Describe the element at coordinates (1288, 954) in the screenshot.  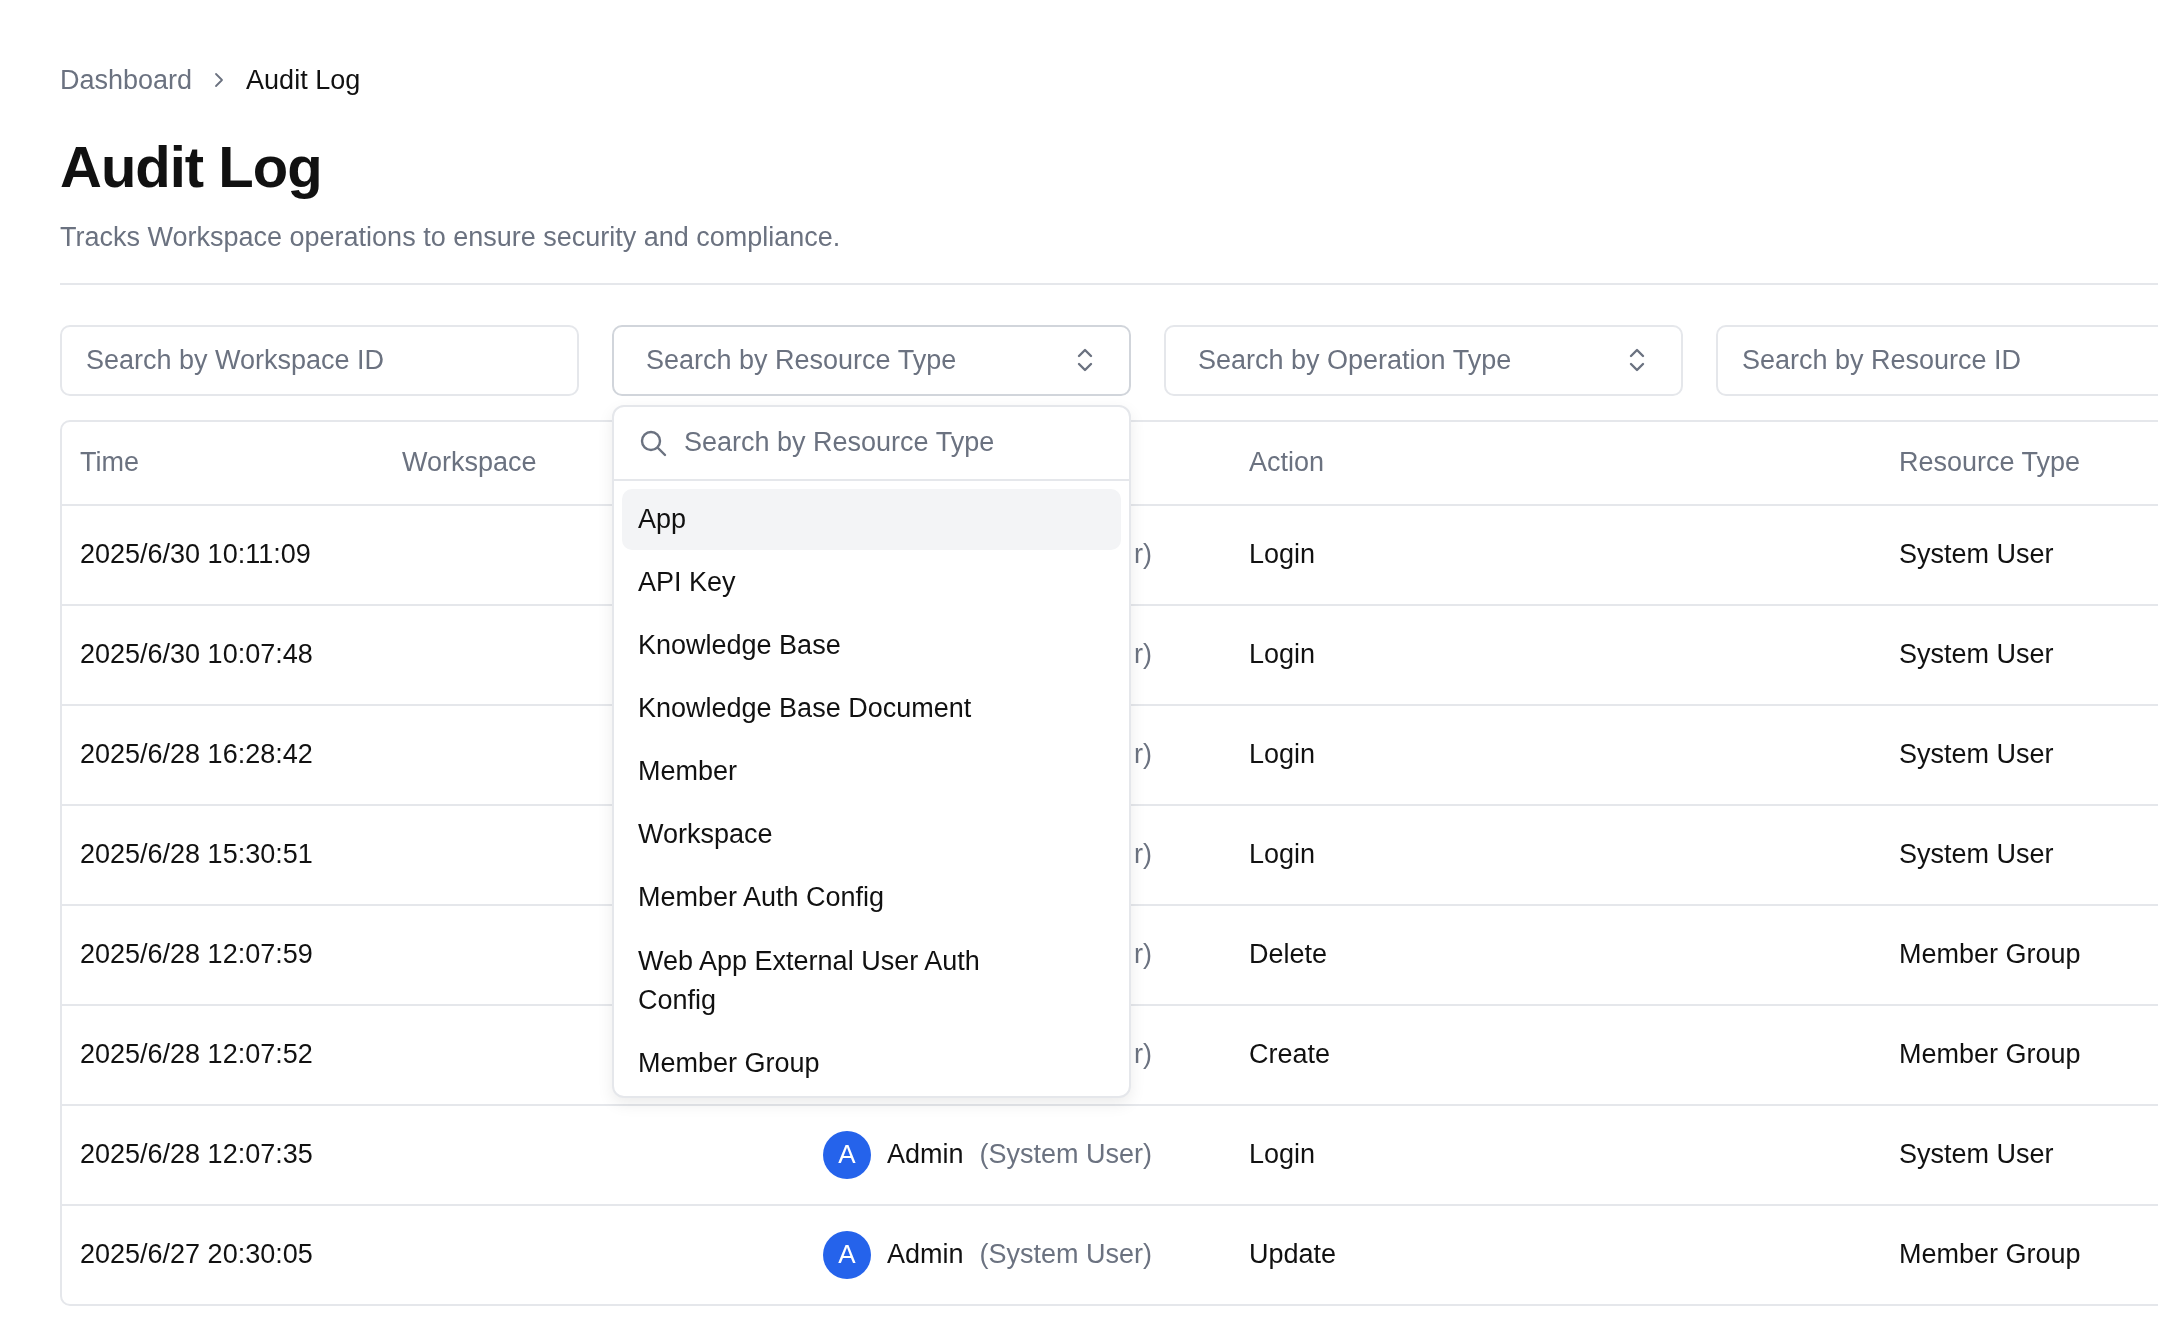
I see `table-cell: Delete` at that location.